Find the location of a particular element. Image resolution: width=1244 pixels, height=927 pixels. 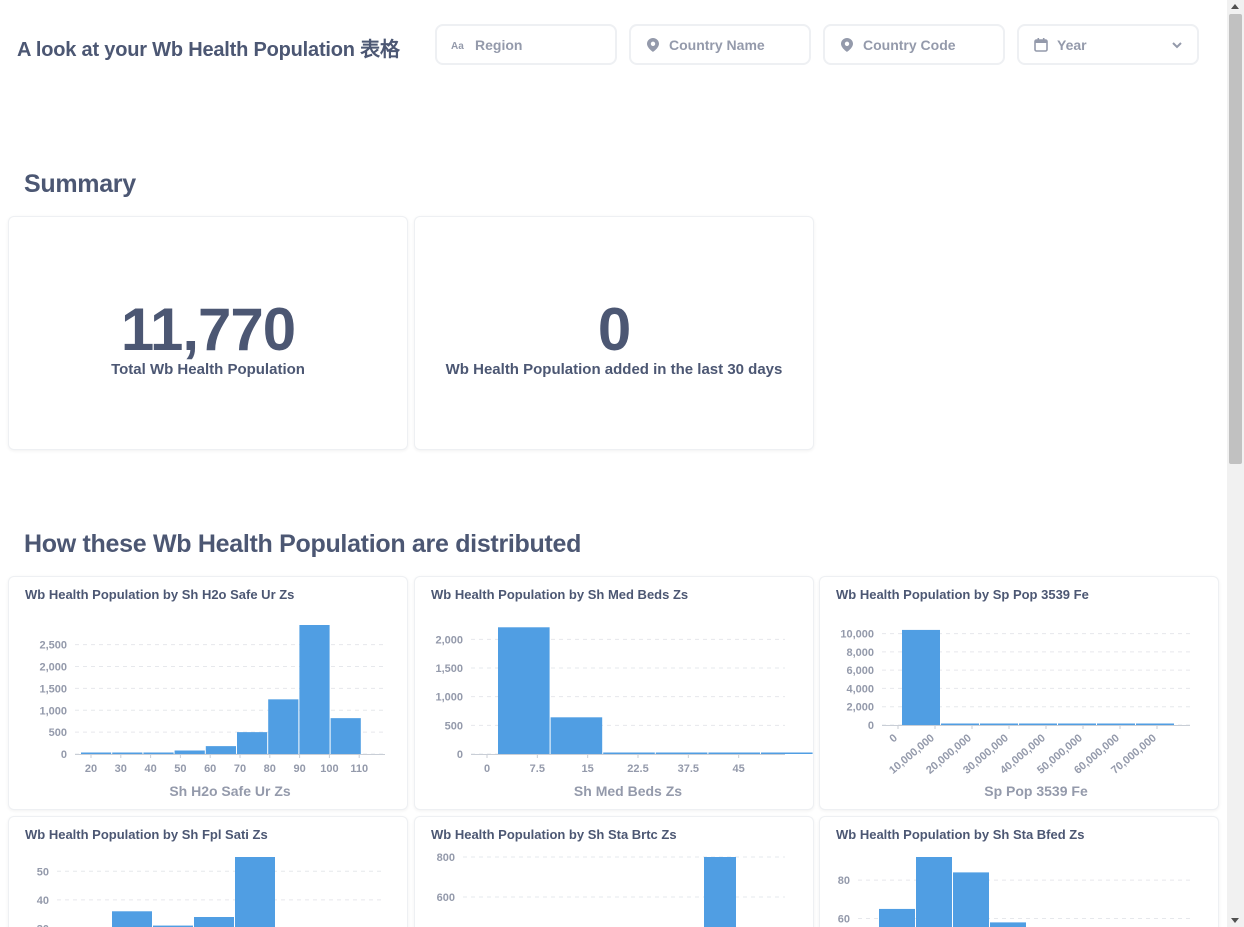

x-tick-label: 45 is located at coordinates (739, 769).